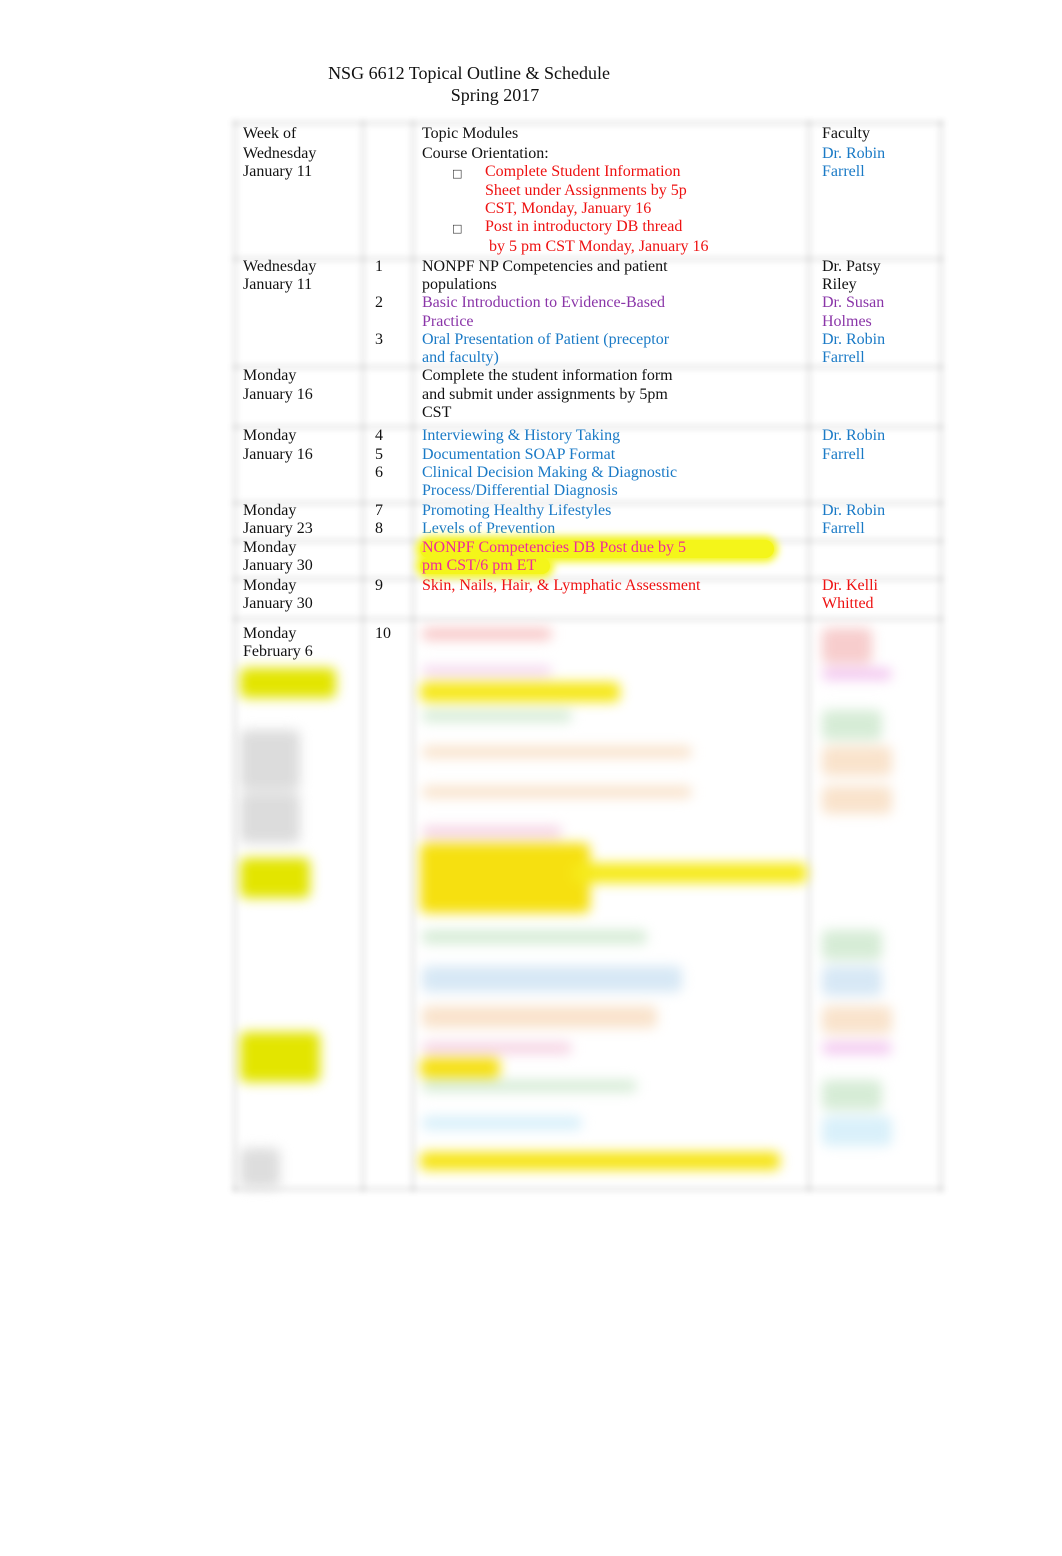  What do you see at coordinates (379, 435) in the screenshot?
I see `module-number: 4` at bounding box center [379, 435].